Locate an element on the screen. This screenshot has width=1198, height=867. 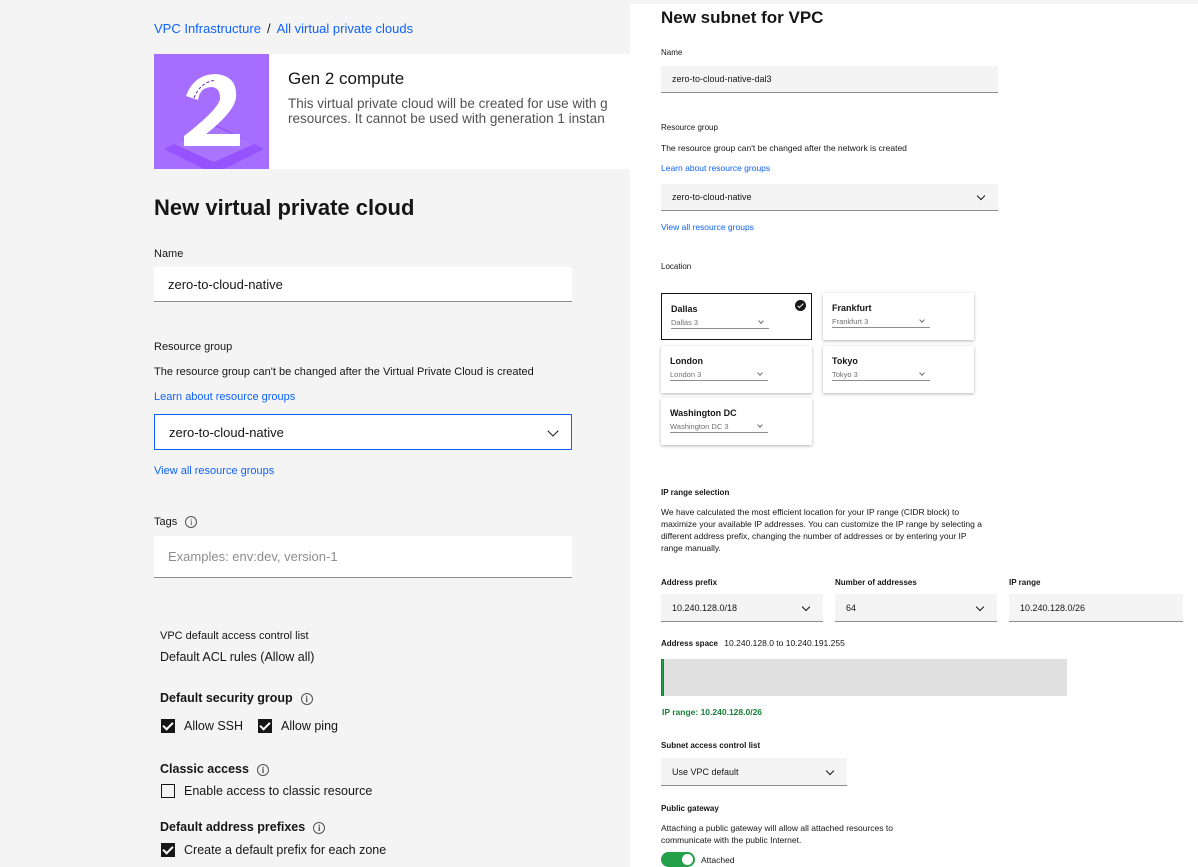
vpc-resource-group-label: Resource group is located at coordinates (193, 347).